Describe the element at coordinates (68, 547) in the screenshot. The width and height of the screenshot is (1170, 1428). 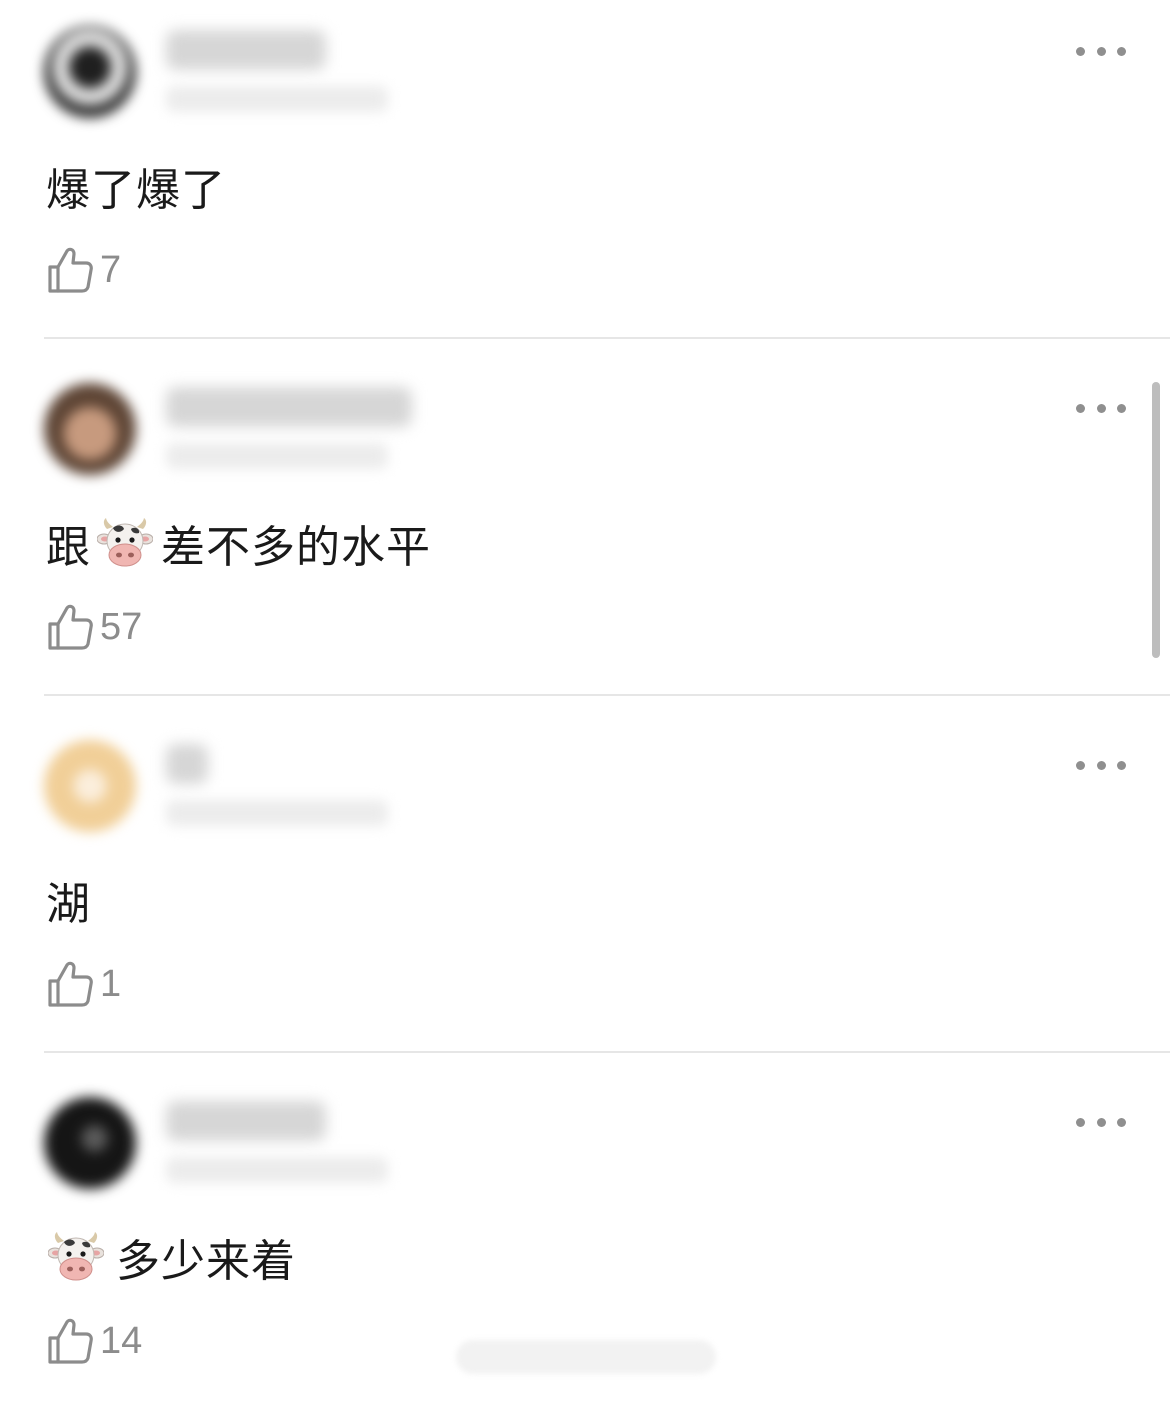
I see `comment-text-before: 跟` at that location.